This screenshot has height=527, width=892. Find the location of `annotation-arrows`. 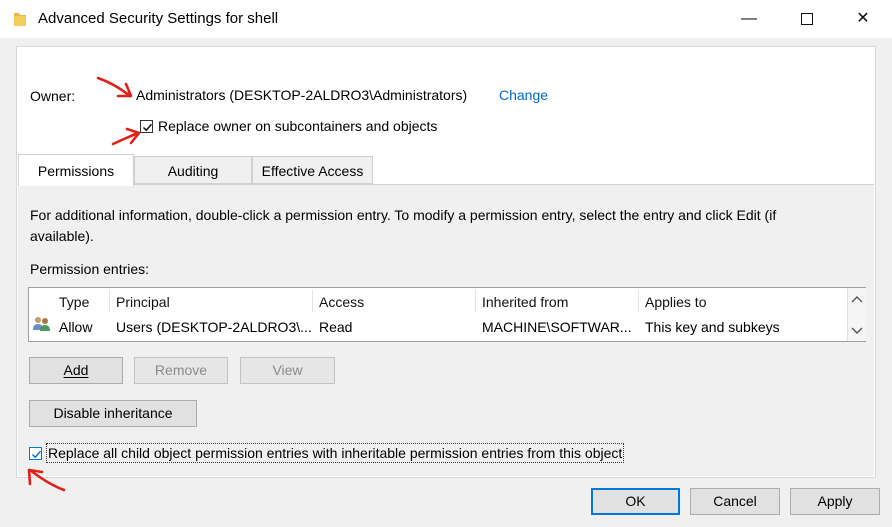

annotation-arrows is located at coordinates (84, 284).